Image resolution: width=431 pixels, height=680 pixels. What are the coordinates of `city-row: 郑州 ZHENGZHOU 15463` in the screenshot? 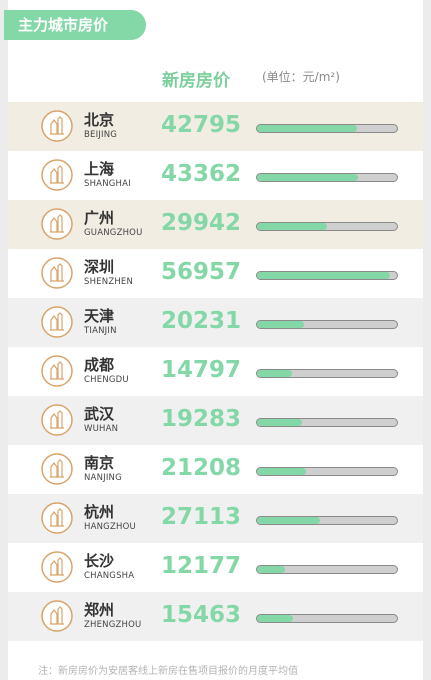 It's located at (215, 616).